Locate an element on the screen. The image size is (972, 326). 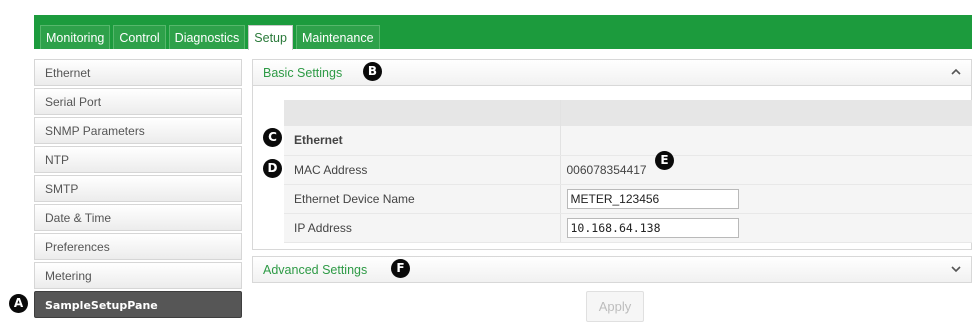
device-name-label: Ethernet Device Name is located at coordinates (422, 199).